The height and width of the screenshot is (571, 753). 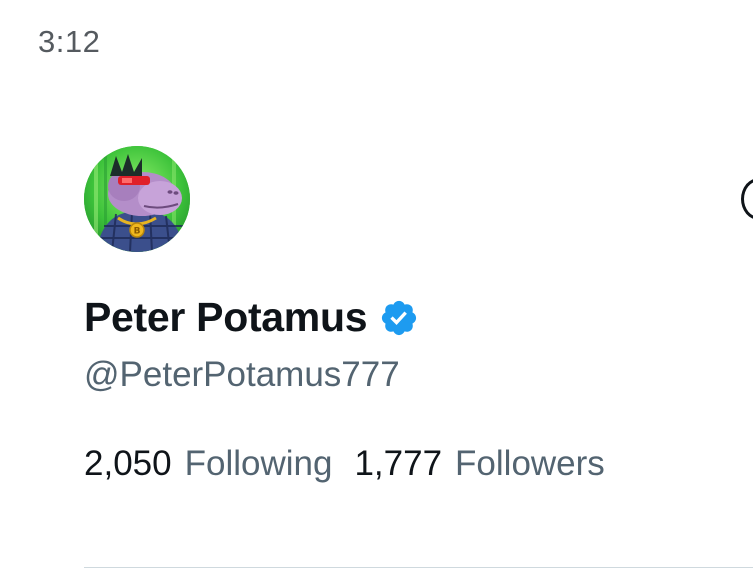 What do you see at coordinates (137, 232) in the screenshot?
I see `svg-text: B` at bounding box center [137, 232].